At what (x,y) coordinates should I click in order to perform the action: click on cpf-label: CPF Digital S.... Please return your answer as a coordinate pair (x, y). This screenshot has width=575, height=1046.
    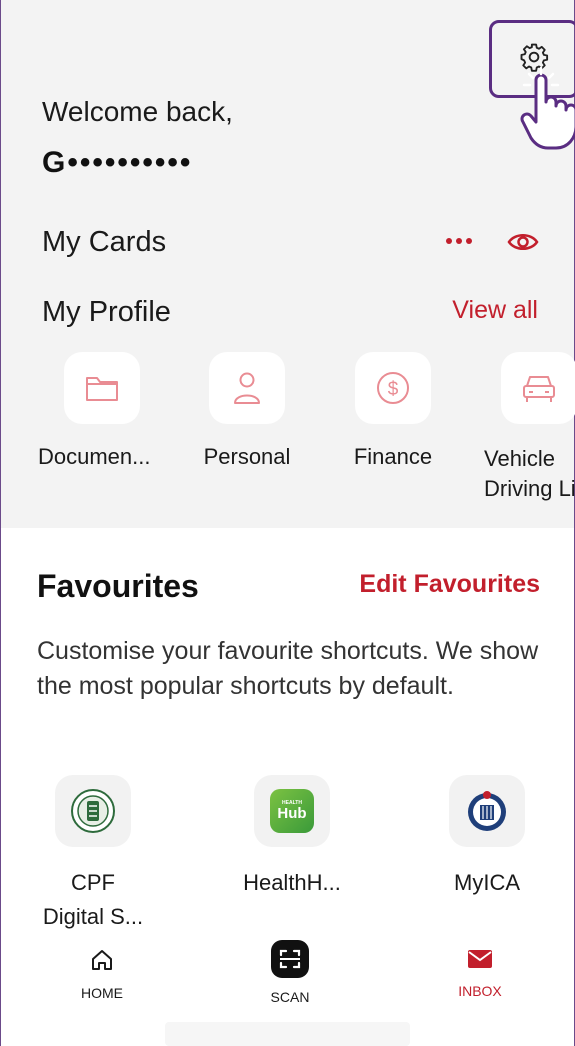
    Looking at the image, I should click on (93, 899).